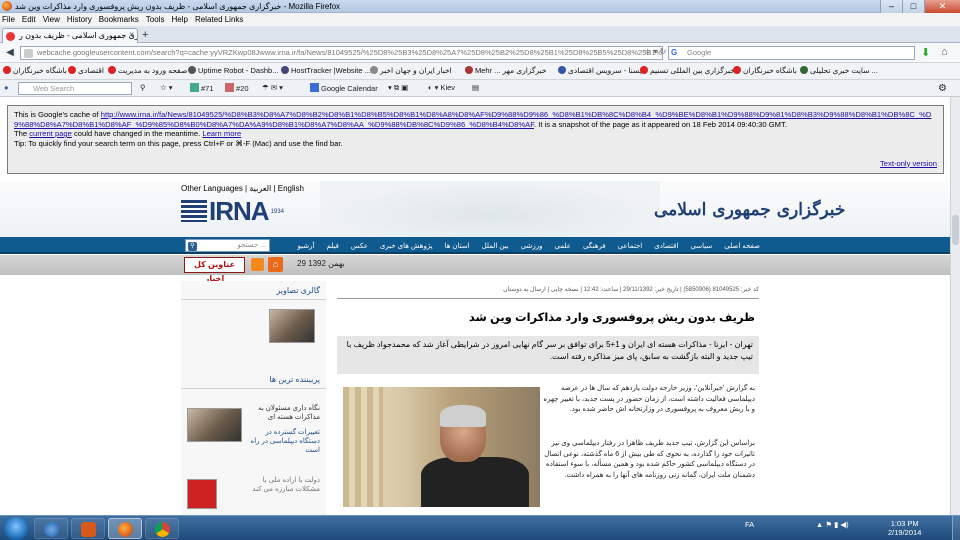  What do you see at coordinates (79, 19) in the screenshot?
I see `menu-history: History` at bounding box center [79, 19].